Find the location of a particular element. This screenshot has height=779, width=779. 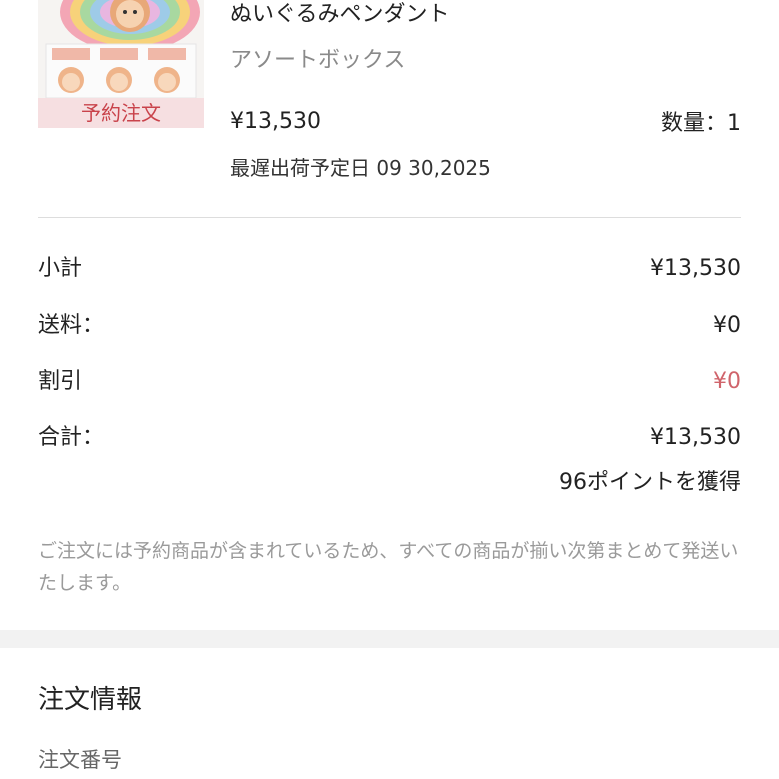

points-earned: 96ポイントを獲得 is located at coordinates (650, 482).